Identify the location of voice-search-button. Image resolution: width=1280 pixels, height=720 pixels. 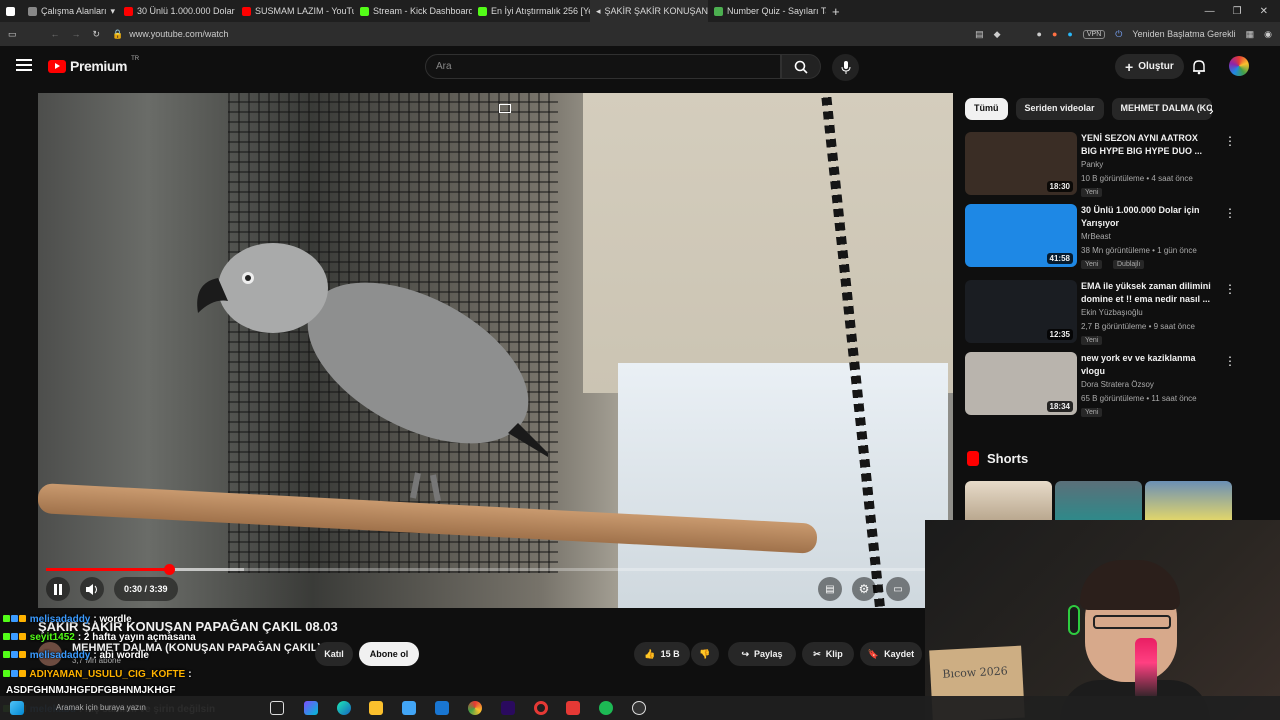
(845, 67).